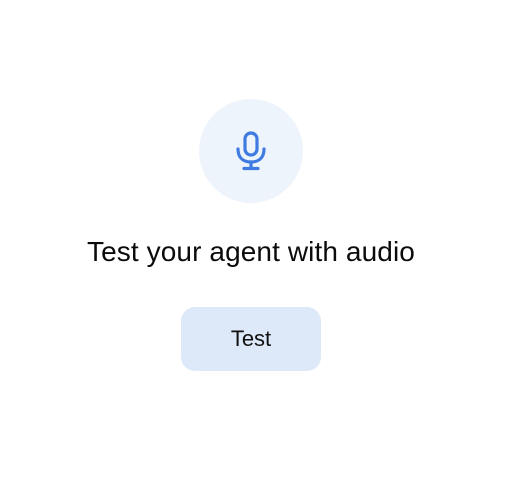 The width and height of the screenshot is (514, 492). I want to click on prompt-title: Test your agent with audio, so click(251, 251).